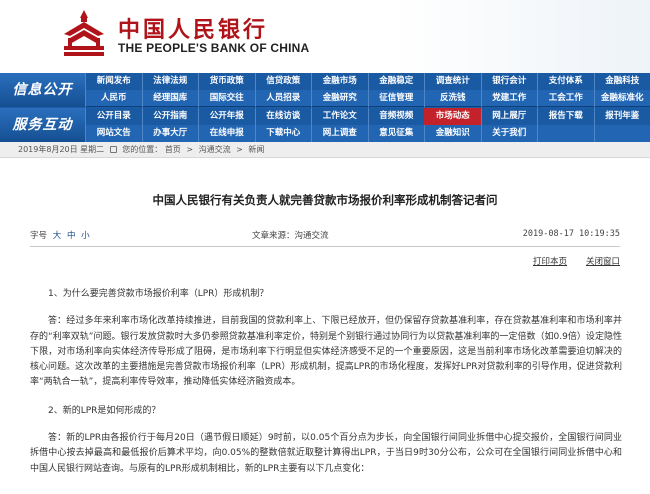 This screenshot has height=494, width=650. Describe the element at coordinates (565, 98) in the screenshot. I see `nav-item: 工会工作` at that location.